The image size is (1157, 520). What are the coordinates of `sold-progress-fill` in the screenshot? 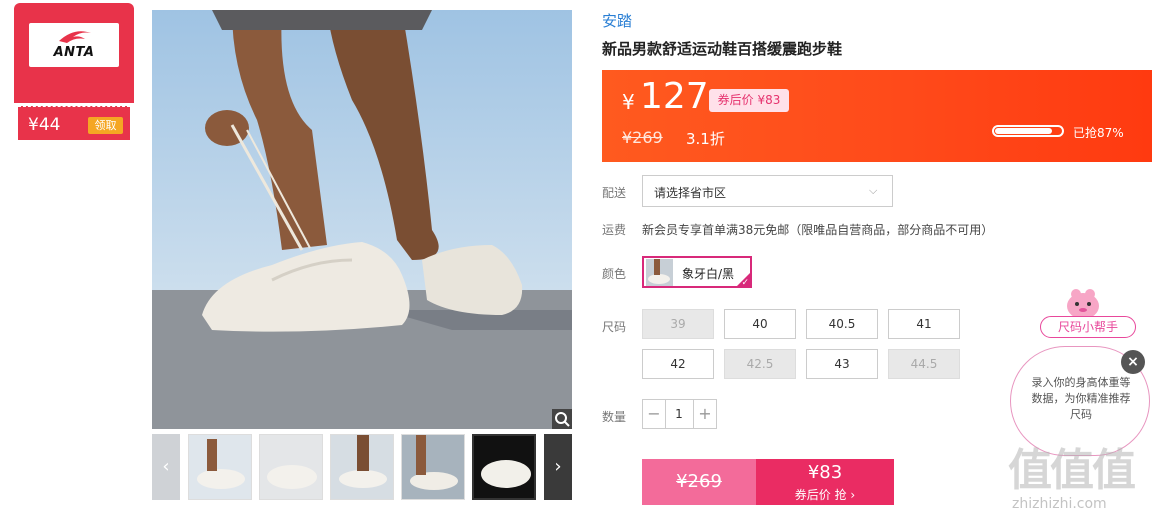 It's located at (1023, 131).